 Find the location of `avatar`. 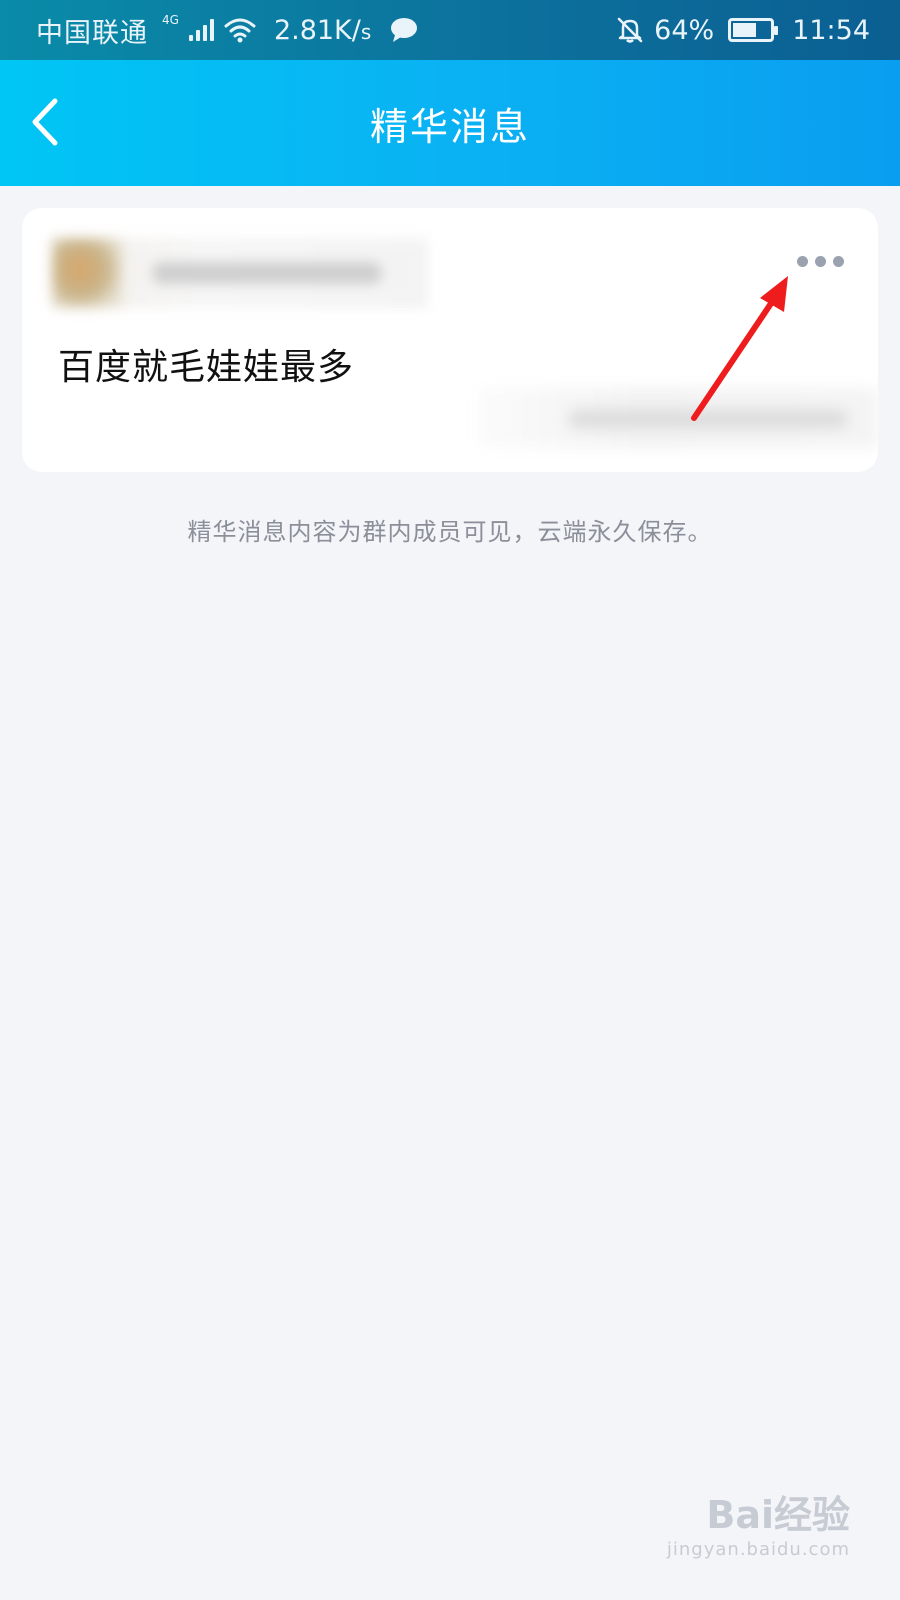

avatar is located at coordinates (87, 273).